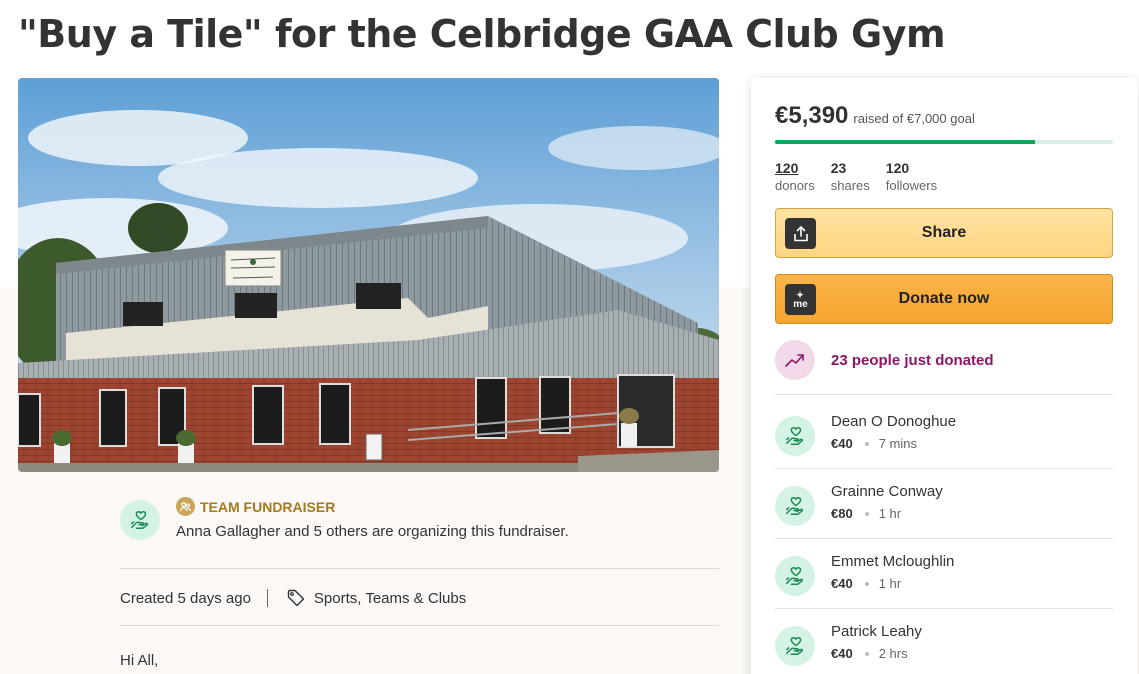 The height and width of the screenshot is (674, 1139). I want to click on followers-label: followers, so click(911, 185).